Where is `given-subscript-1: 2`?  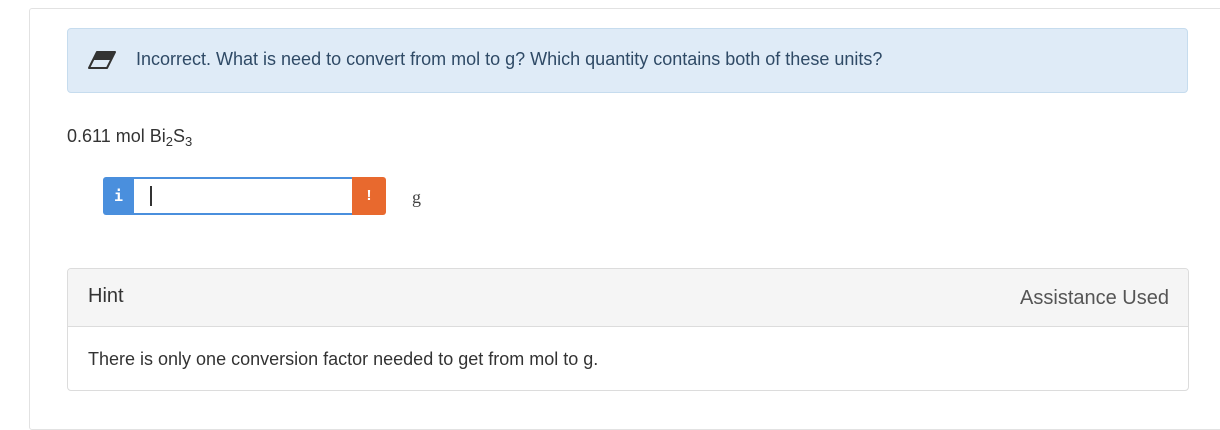
given-subscript-1: 2 is located at coordinates (169, 141).